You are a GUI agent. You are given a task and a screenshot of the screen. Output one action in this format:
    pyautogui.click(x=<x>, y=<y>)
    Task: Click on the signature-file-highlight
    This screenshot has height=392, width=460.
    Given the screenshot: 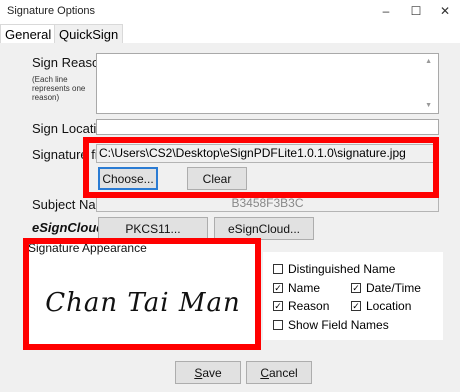 What is the action you would take?
    pyautogui.click(x=261, y=167)
    